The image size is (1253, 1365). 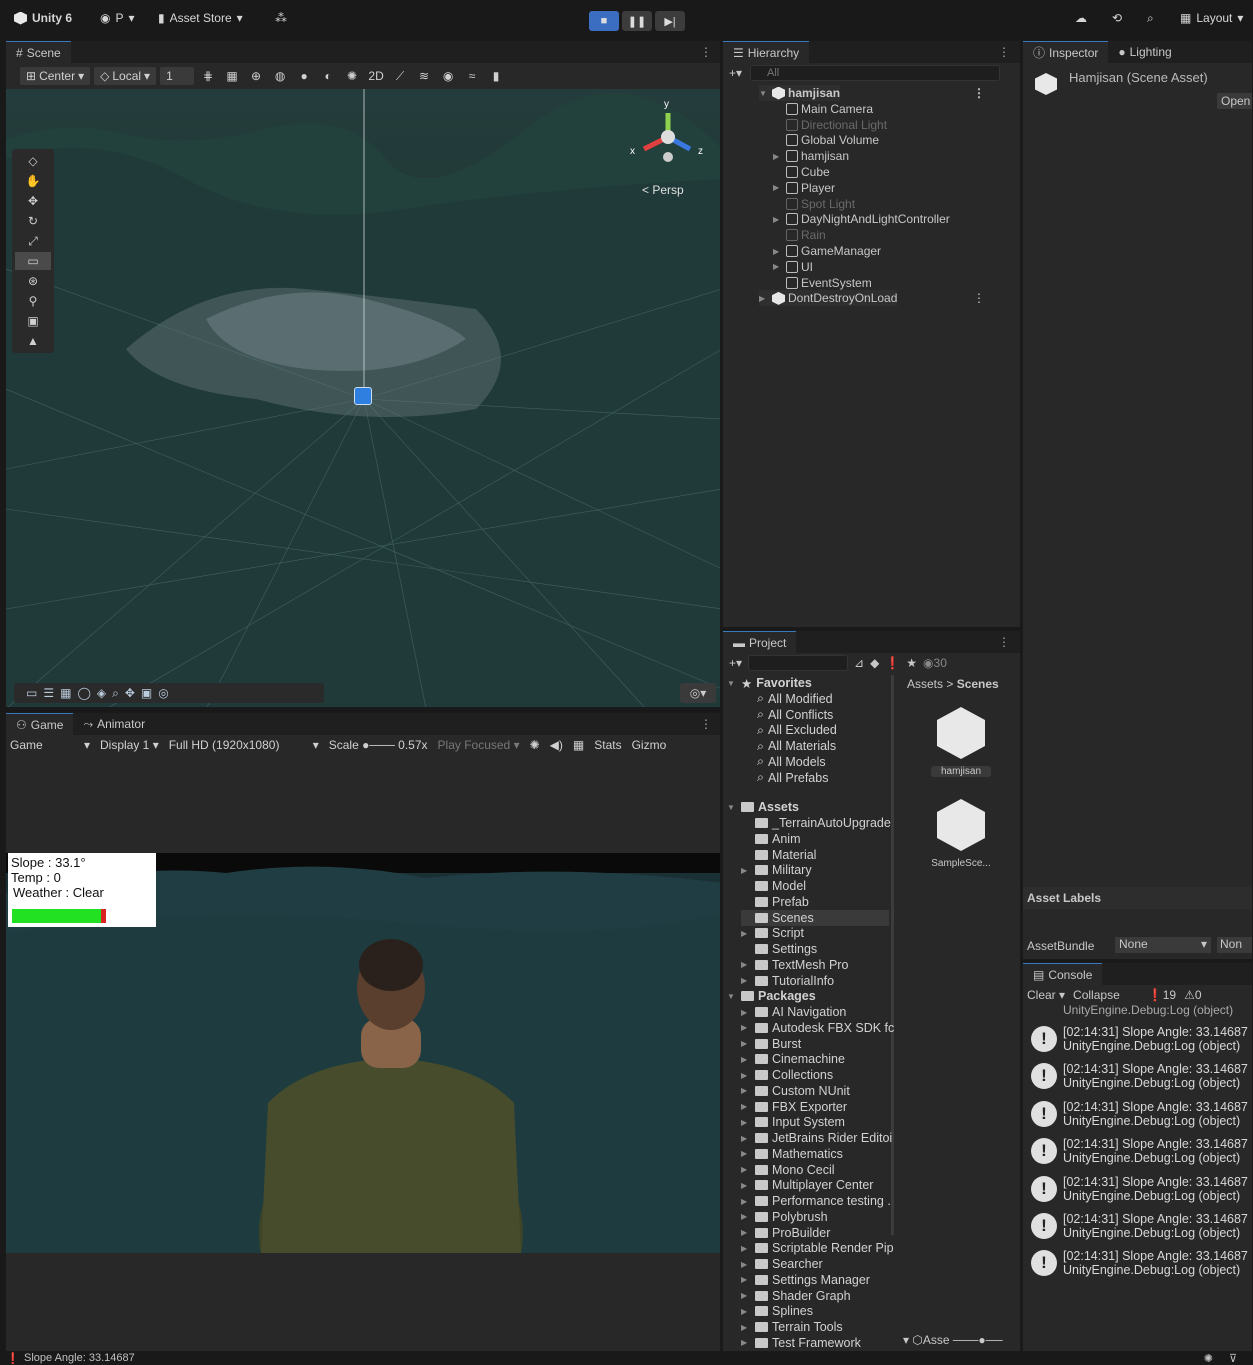 What do you see at coordinates (163, 693) in the screenshot?
I see `compass-icon: ◎` at bounding box center [163, 693].